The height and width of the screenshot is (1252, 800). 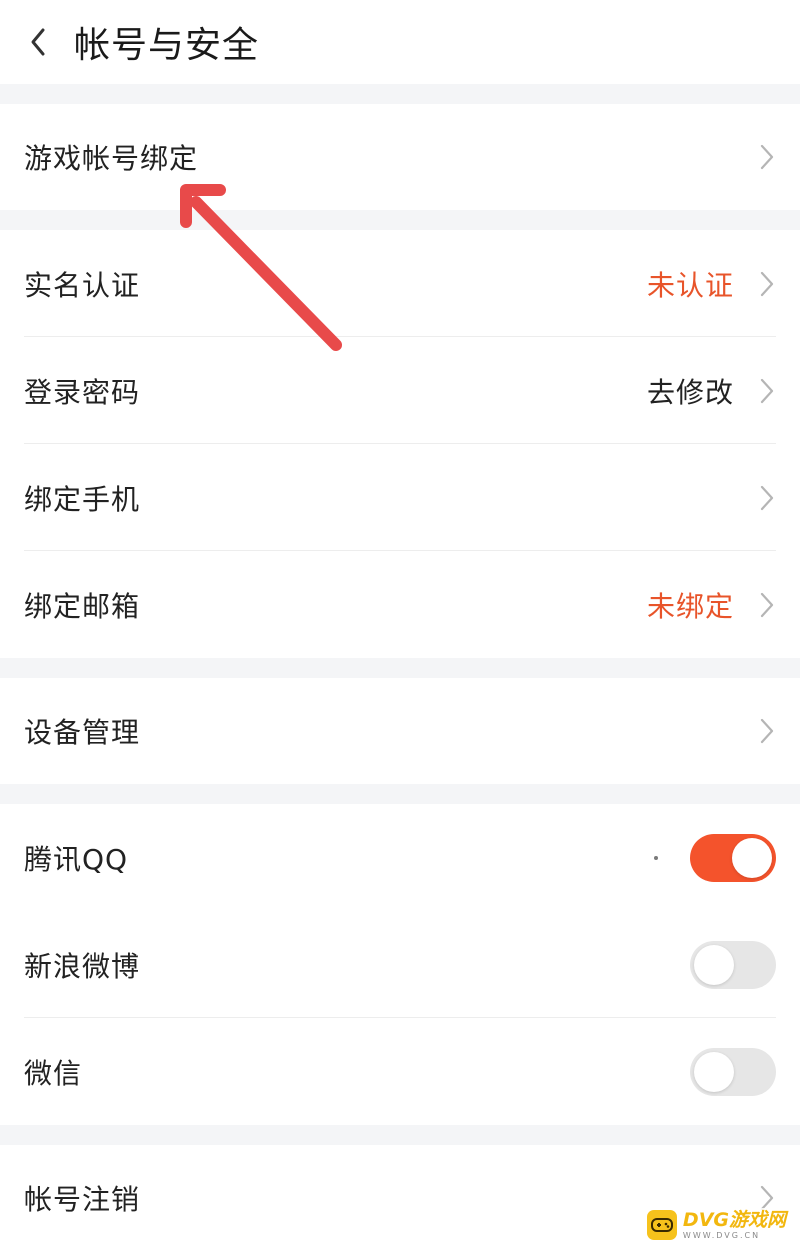 What do you see at coordinates (400, 390) in the screenshot?
I see `login-password-row: 登录密码 去修改` at bounding box center [400, 390].